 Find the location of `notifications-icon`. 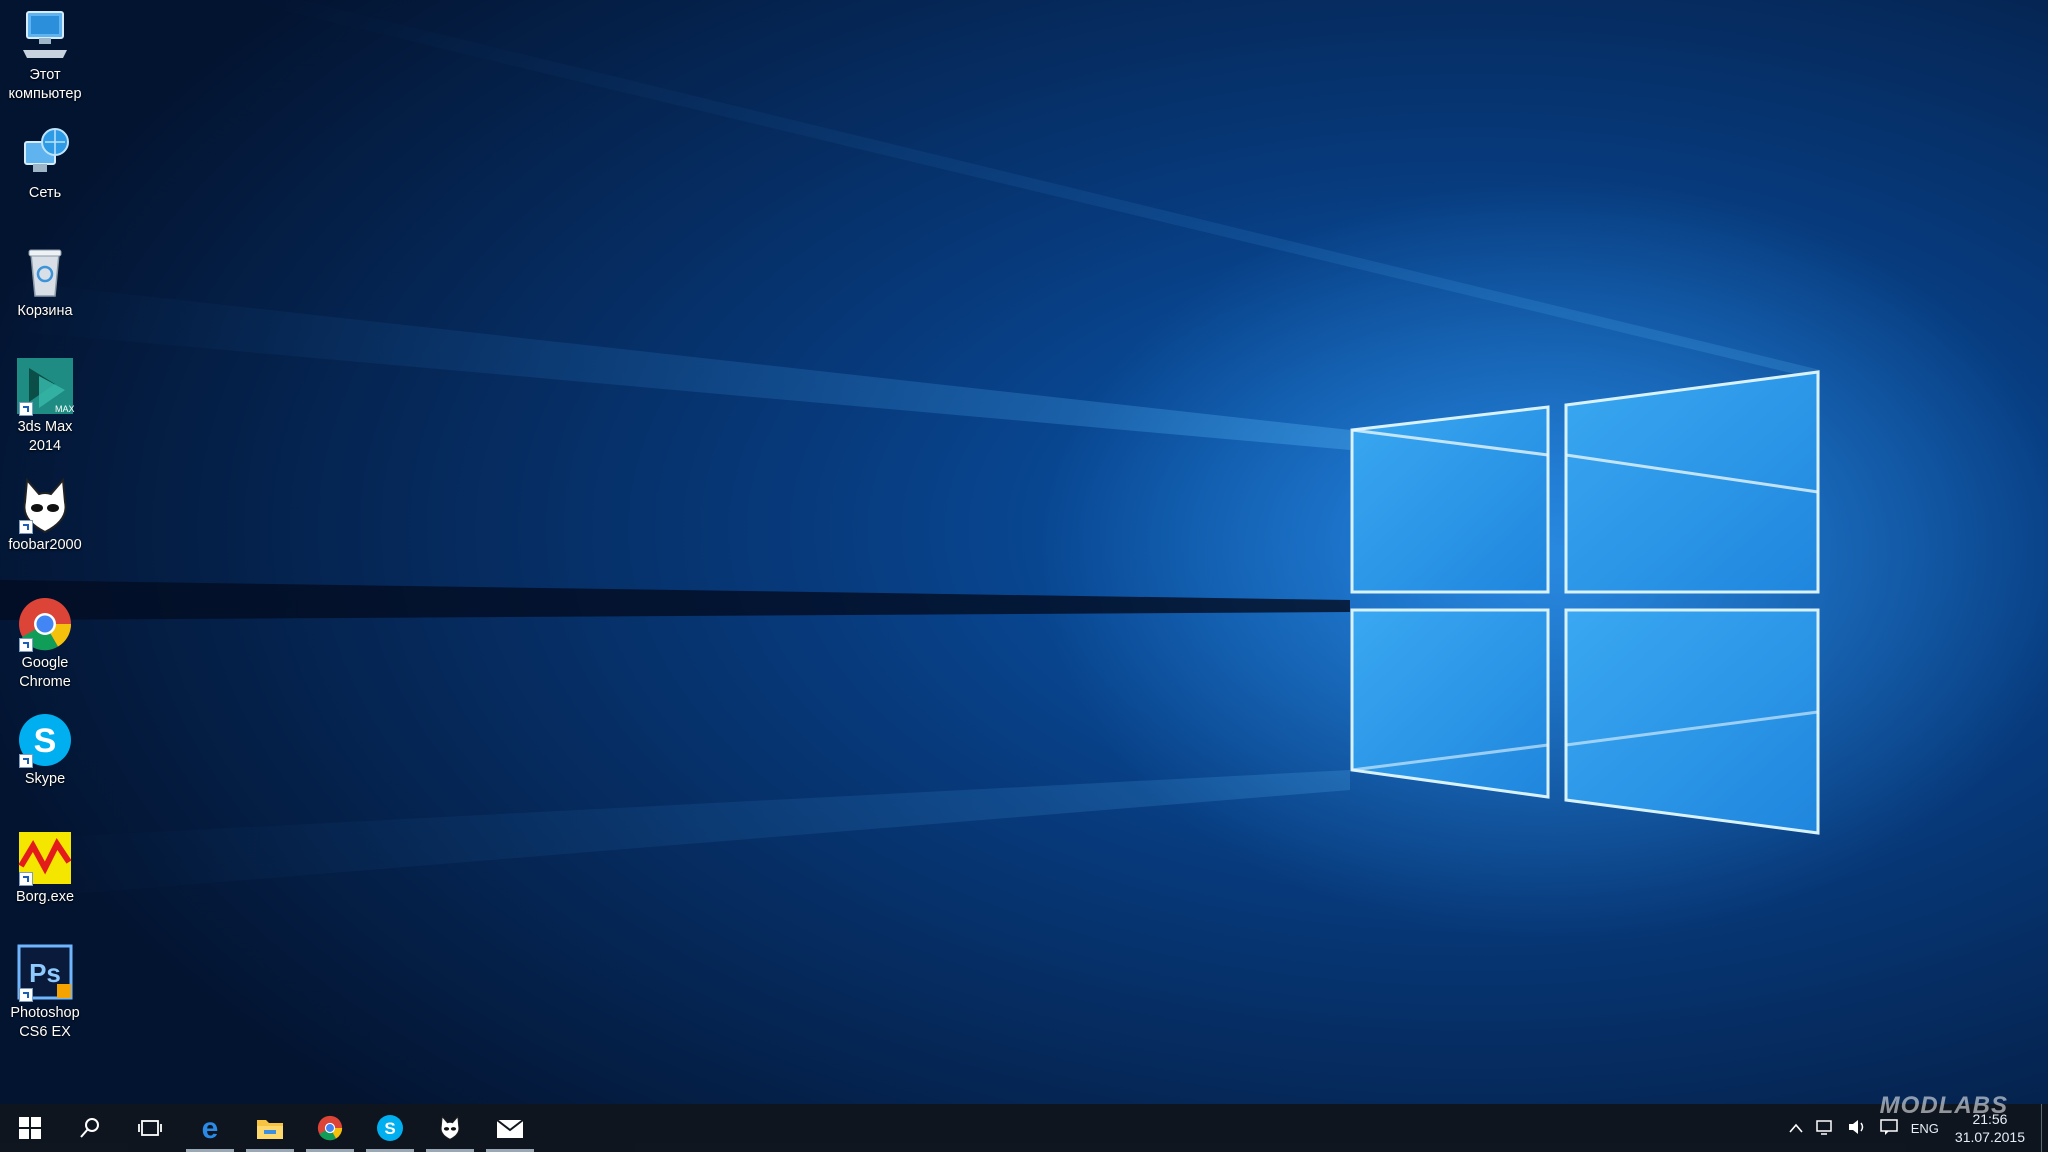

notifications-icon is located at coordinates (1889, 1128).